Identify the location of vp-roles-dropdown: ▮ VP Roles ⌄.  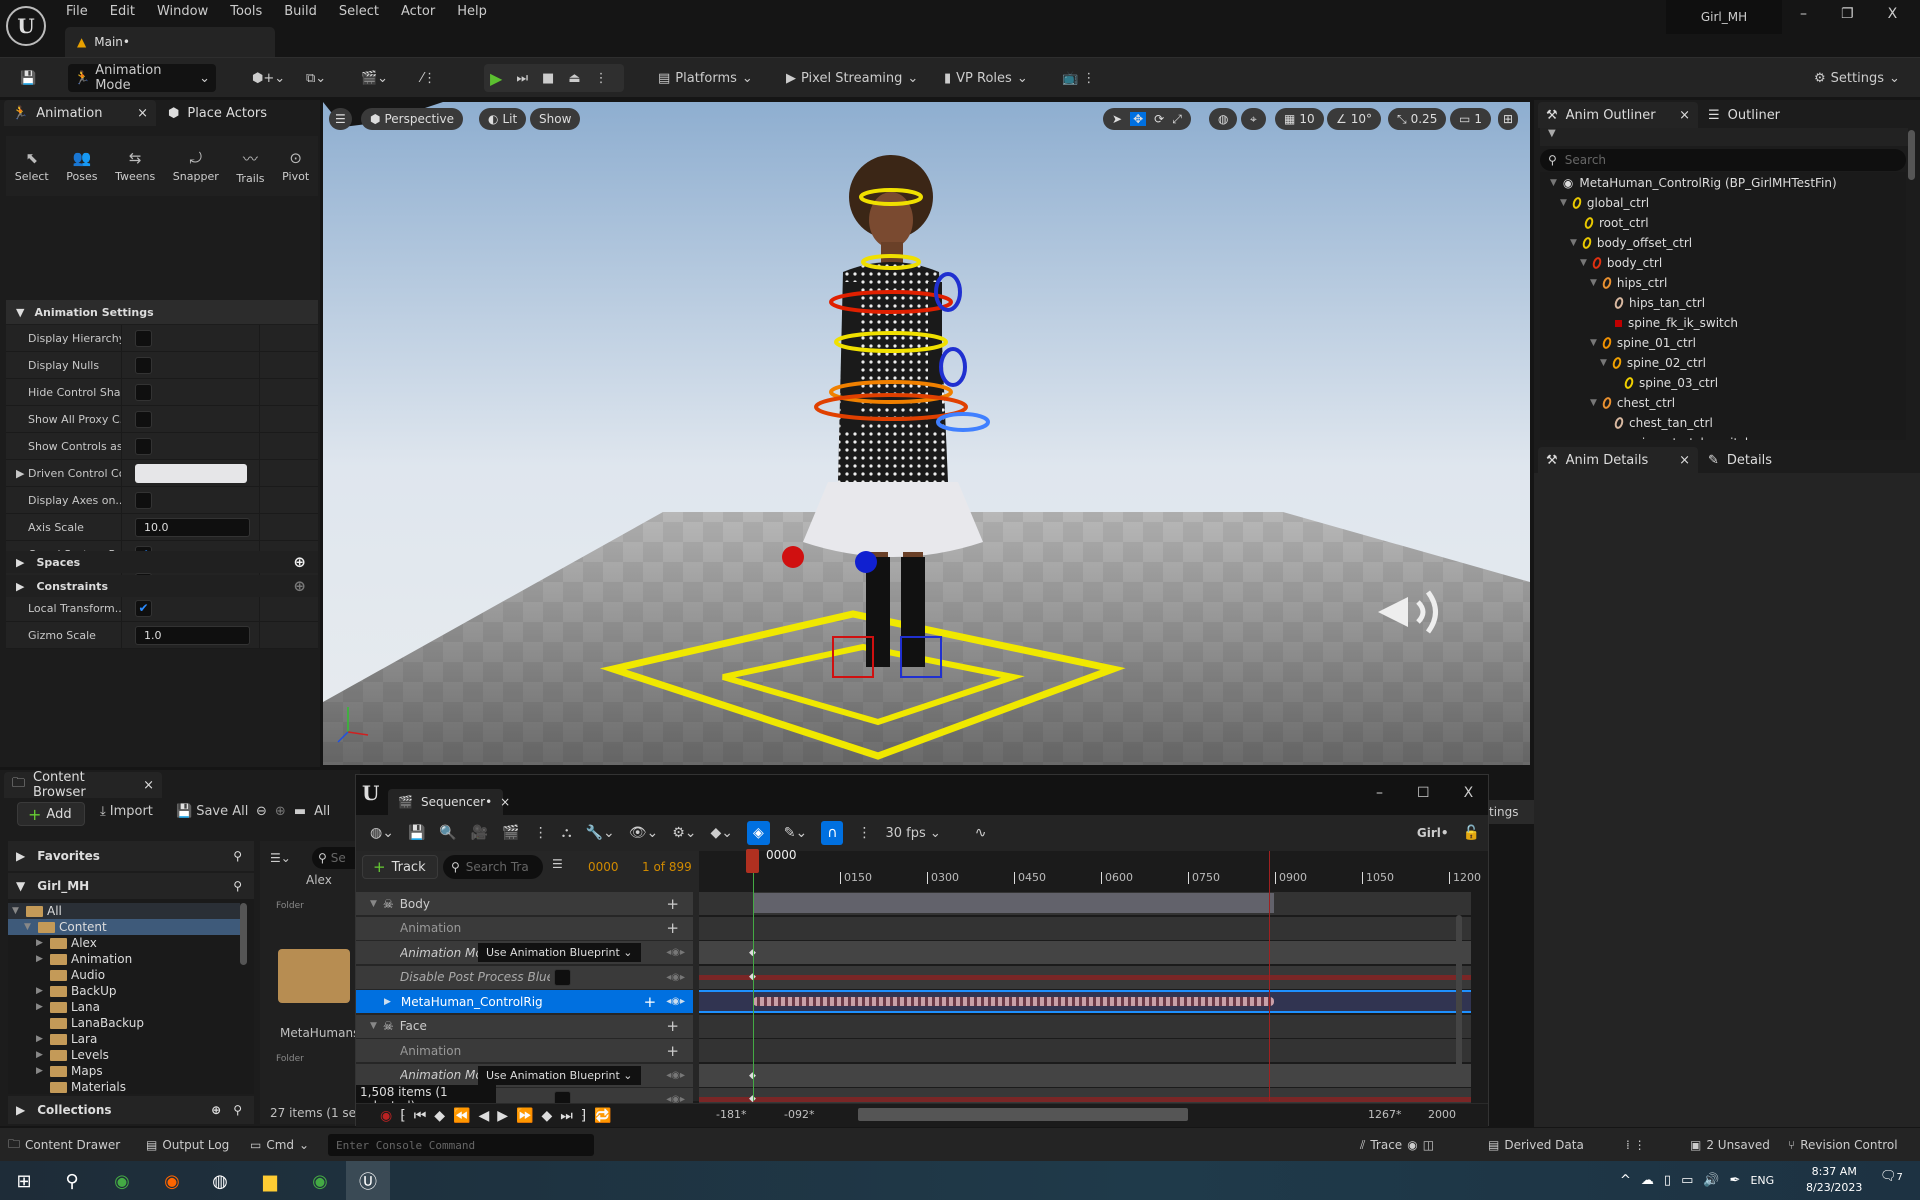
(986, 78).